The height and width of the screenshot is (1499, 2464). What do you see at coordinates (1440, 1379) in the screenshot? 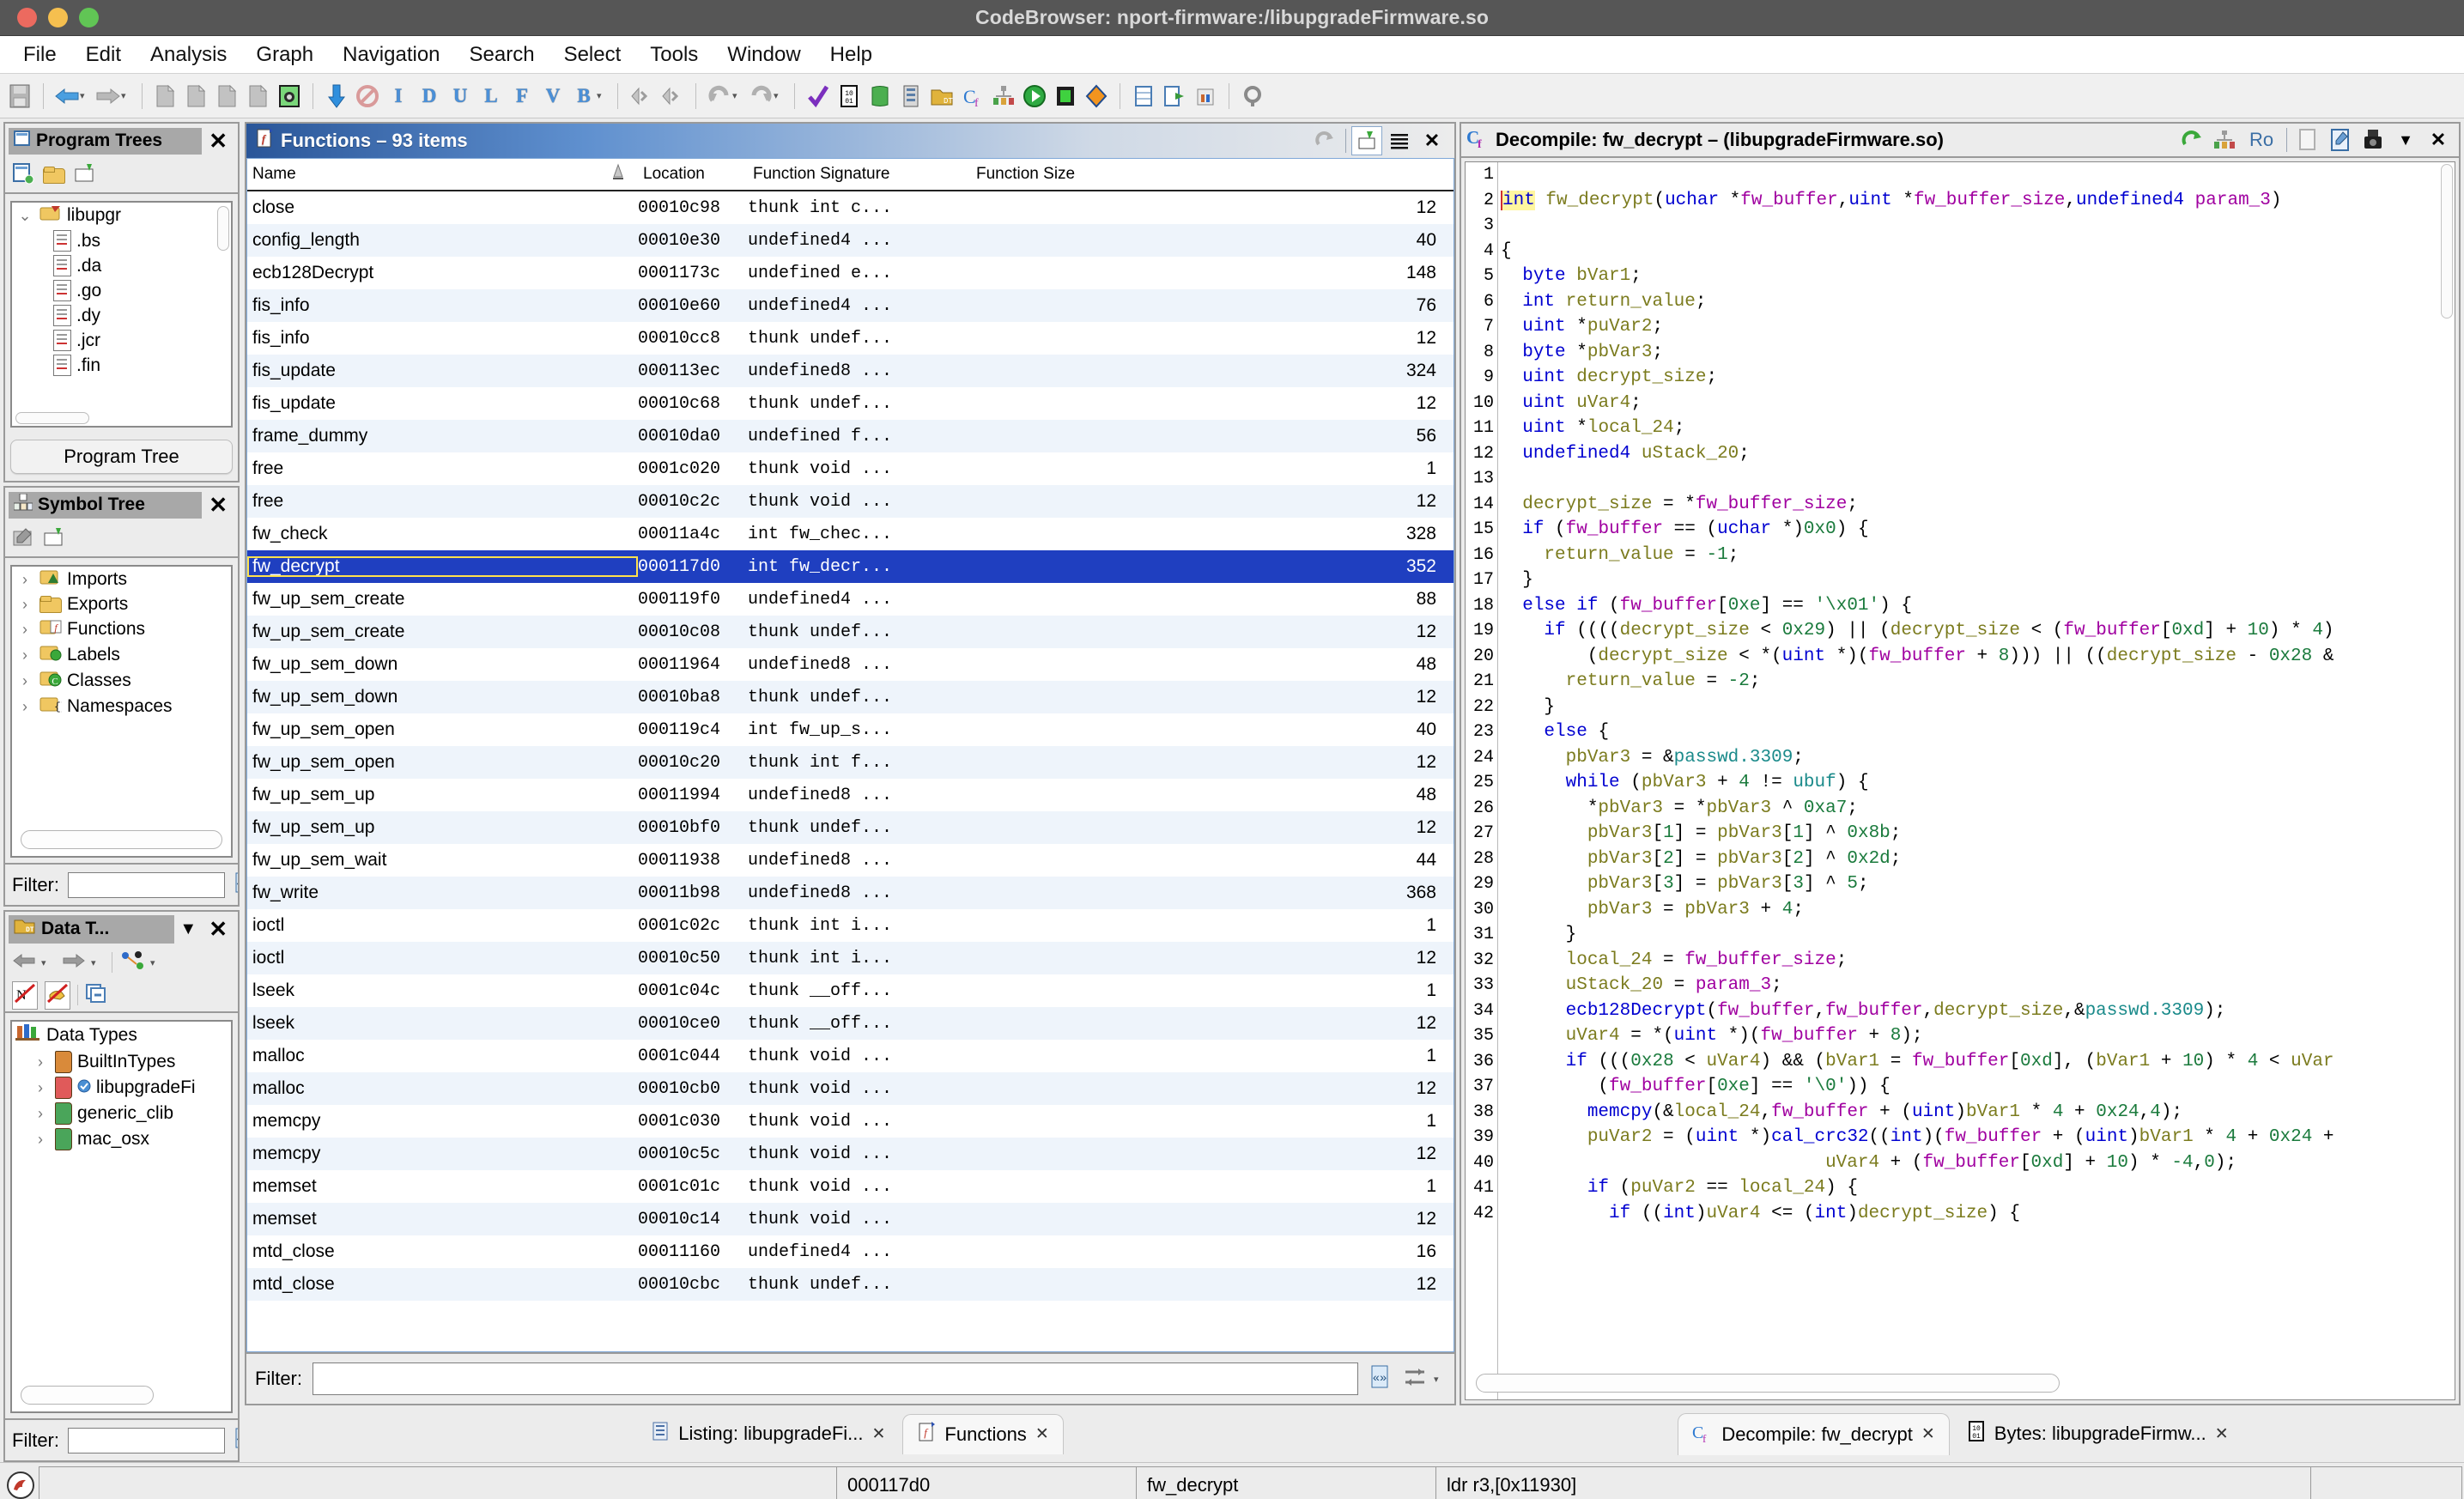
I see `filter-chevron-down-icon: ▾` at bounding box center [1440, 1379].